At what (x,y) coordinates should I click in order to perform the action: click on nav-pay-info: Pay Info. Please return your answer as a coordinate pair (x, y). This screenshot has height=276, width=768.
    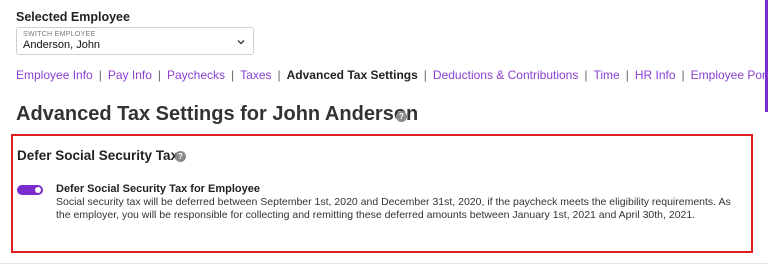
    Looking at the image, I should click on (130, 75).